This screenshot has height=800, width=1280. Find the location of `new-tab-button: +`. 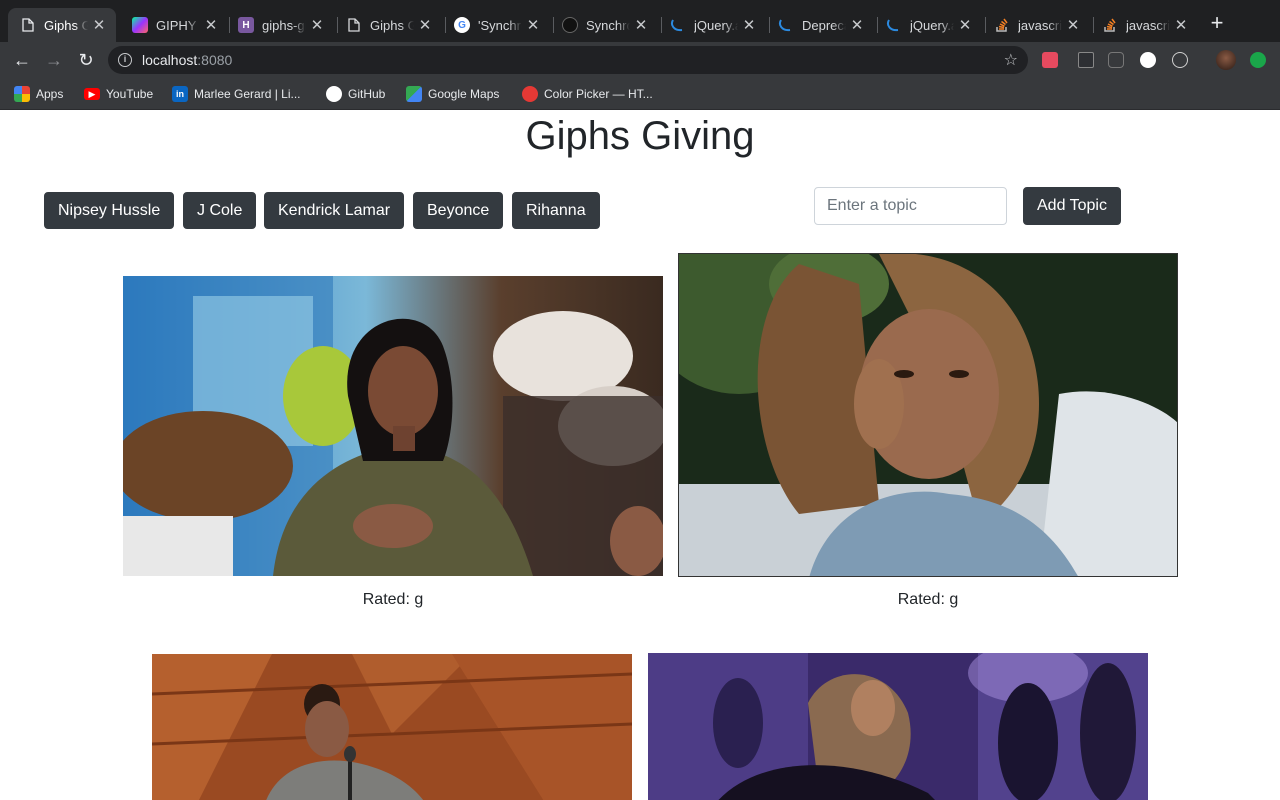

new-tab-button: + is located at coordinates (1217, 23).